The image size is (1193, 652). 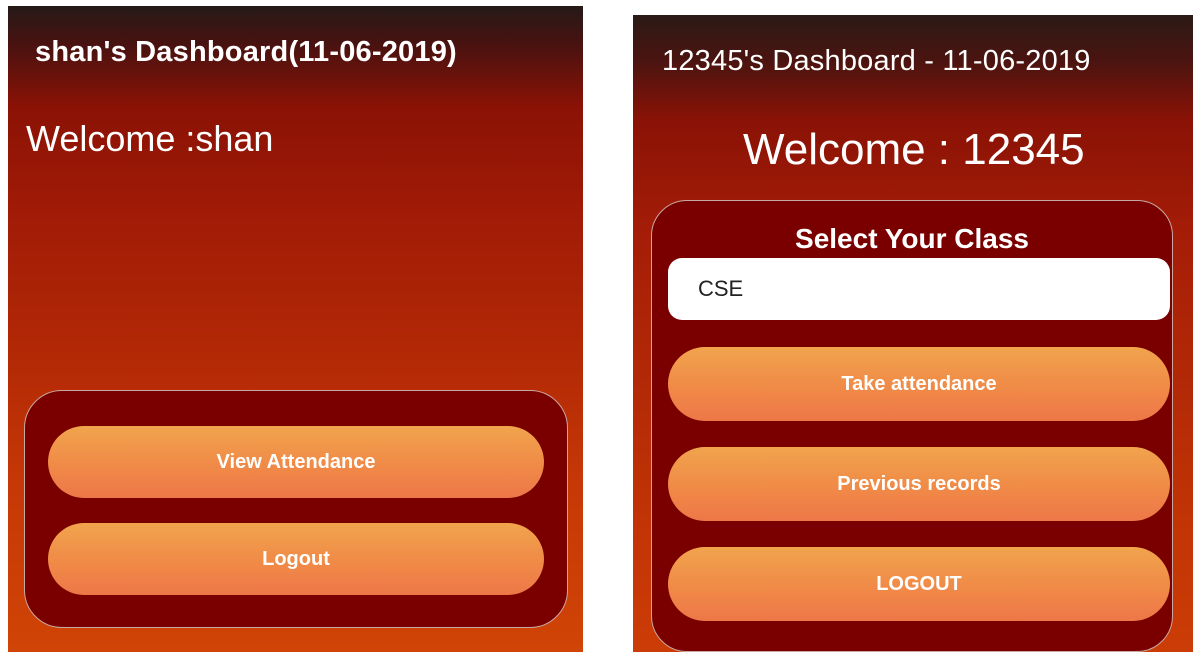 I want to click on welcome-text: Welcome : 12345, so click(x=914, y=149).